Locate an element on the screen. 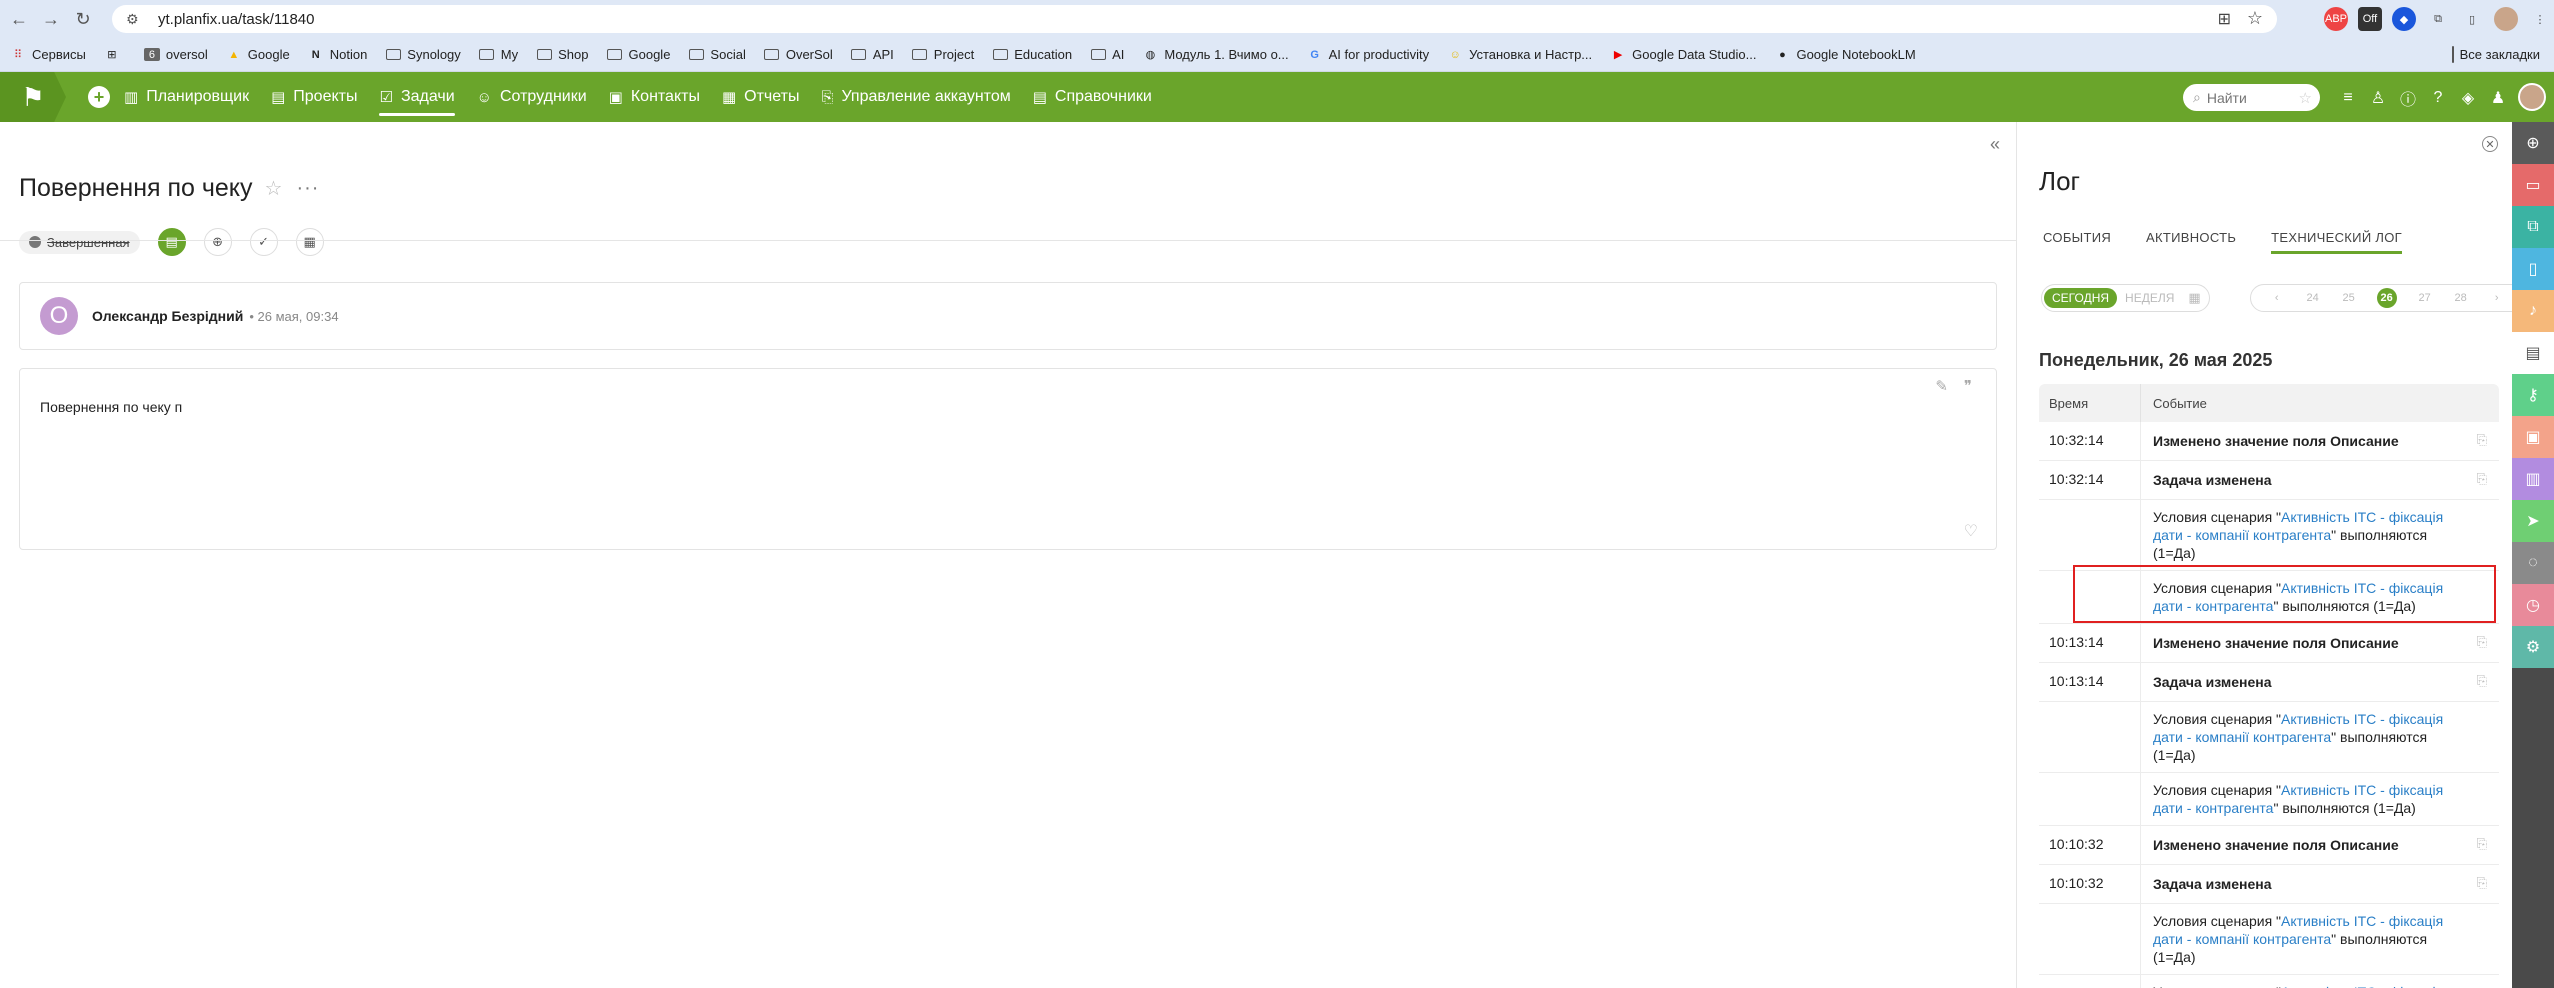  bookmark-api: API is located at coordinates (872, 54).